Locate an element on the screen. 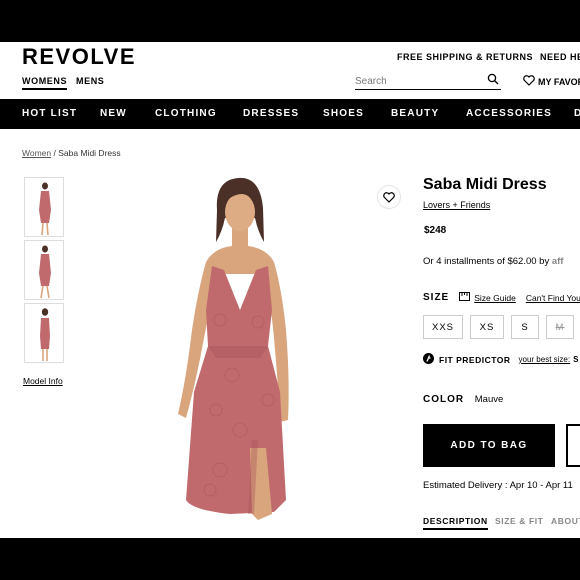 The width and height of the screenshot is (580, 580). search-icon is located at coordinates (493, 81).